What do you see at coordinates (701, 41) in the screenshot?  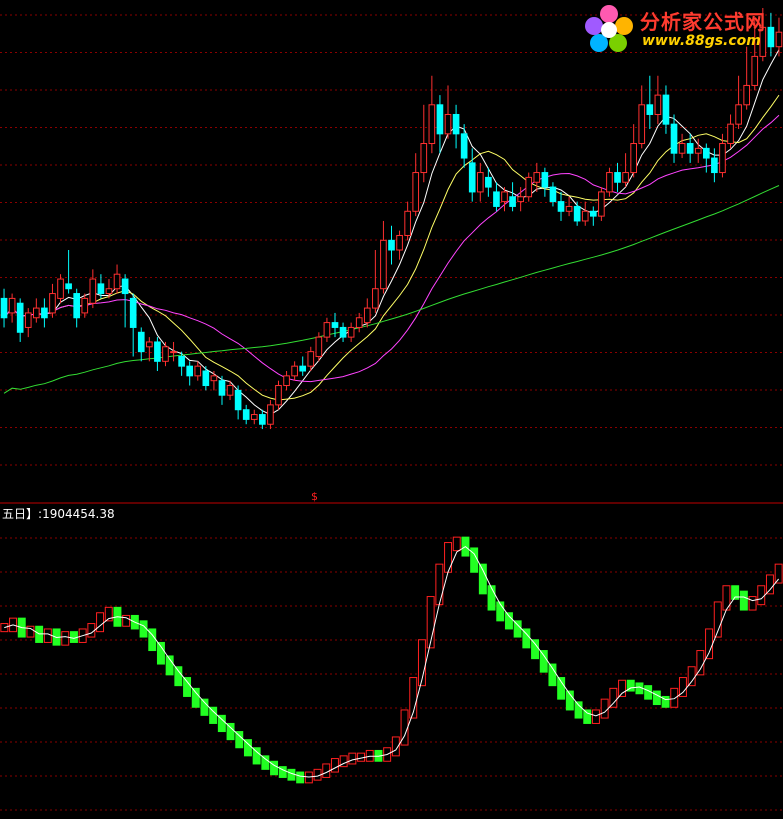 I see `logo-url: www.88gs.com` at bounding box center [701, 41].